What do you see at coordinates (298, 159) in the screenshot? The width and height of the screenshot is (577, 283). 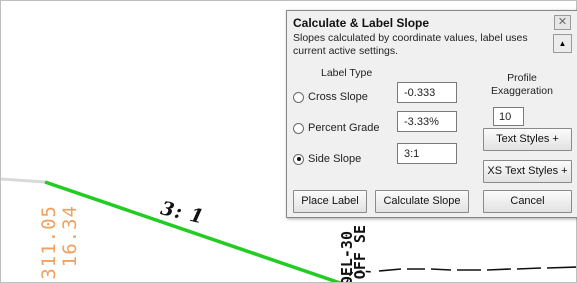 I see `radio-selected-icon` at bounding box center [298, 159].